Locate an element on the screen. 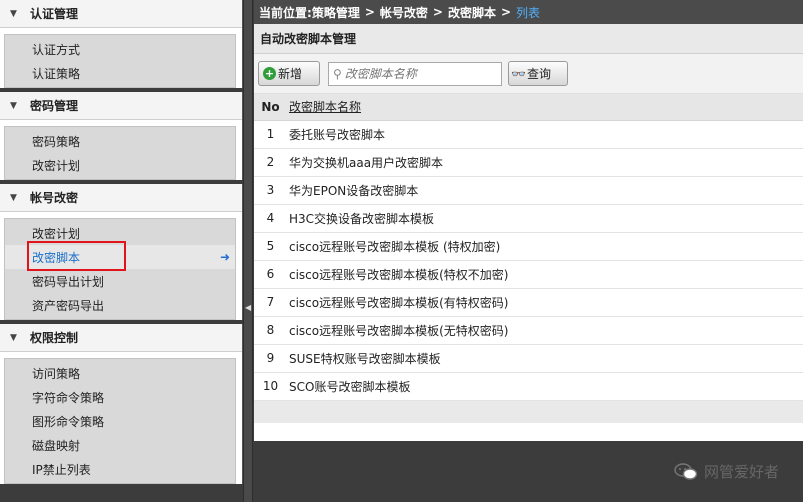 The image size is (803, 502). add-button-label: 新增 is located at coordinates (290, 74).